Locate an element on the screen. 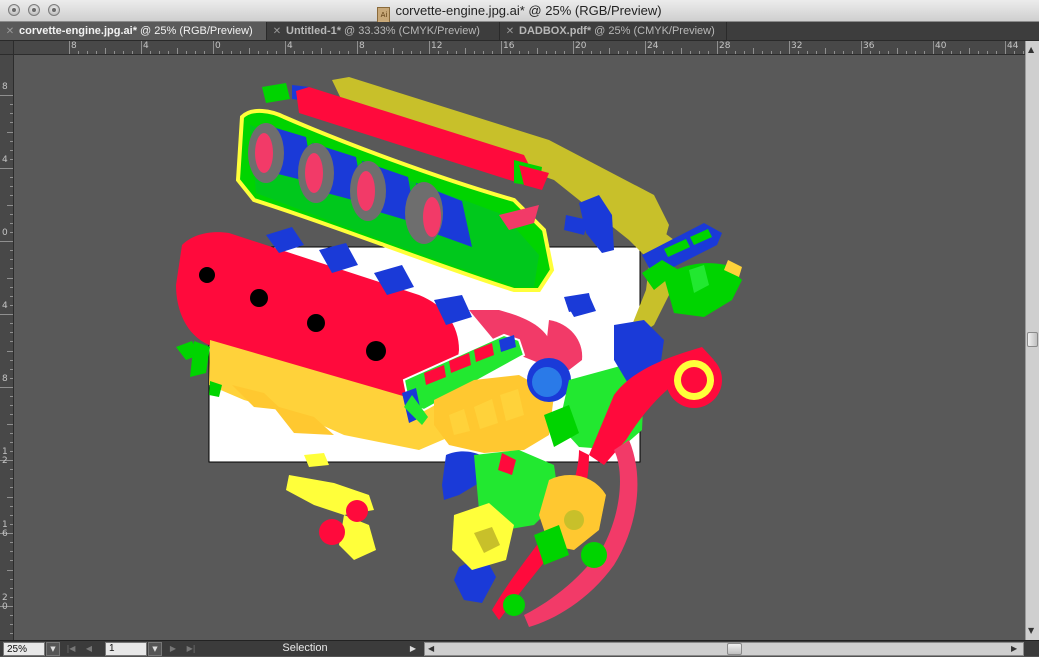 Image resolution: width=1039 pixels, height=657 pixels. scroll-up-icon: ▲ is located at coordinates (1031, 49).